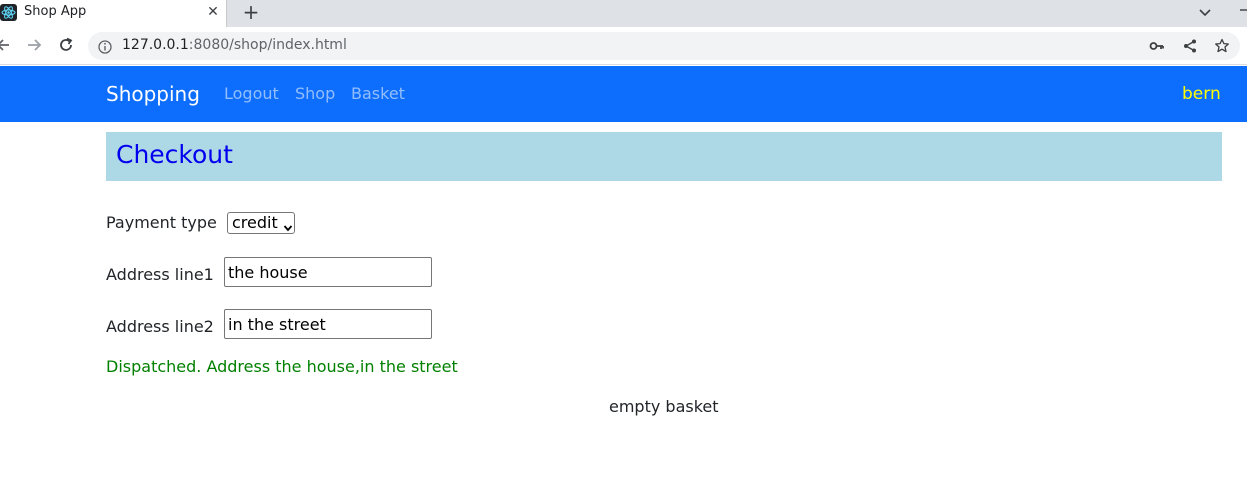  Describe the element at coordinates (213, 12) in the screenshot. I see `close-tab-icon: ✕` at that location.